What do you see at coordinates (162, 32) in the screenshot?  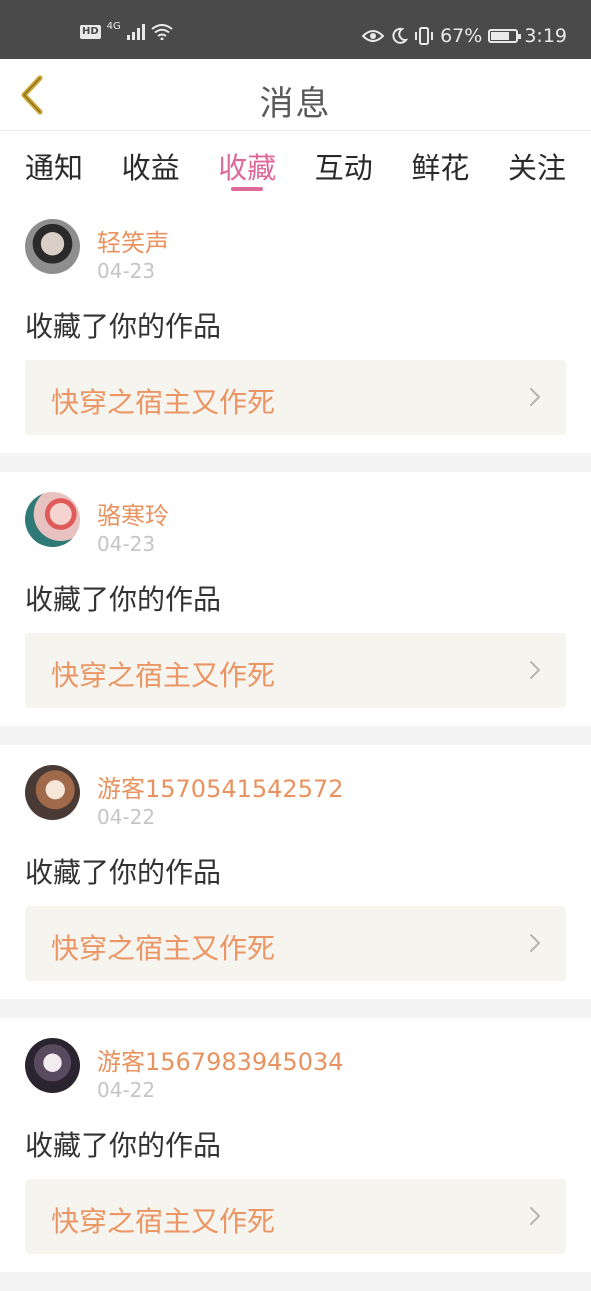 I see `wifi-icon` at bounding box center [162, 32].